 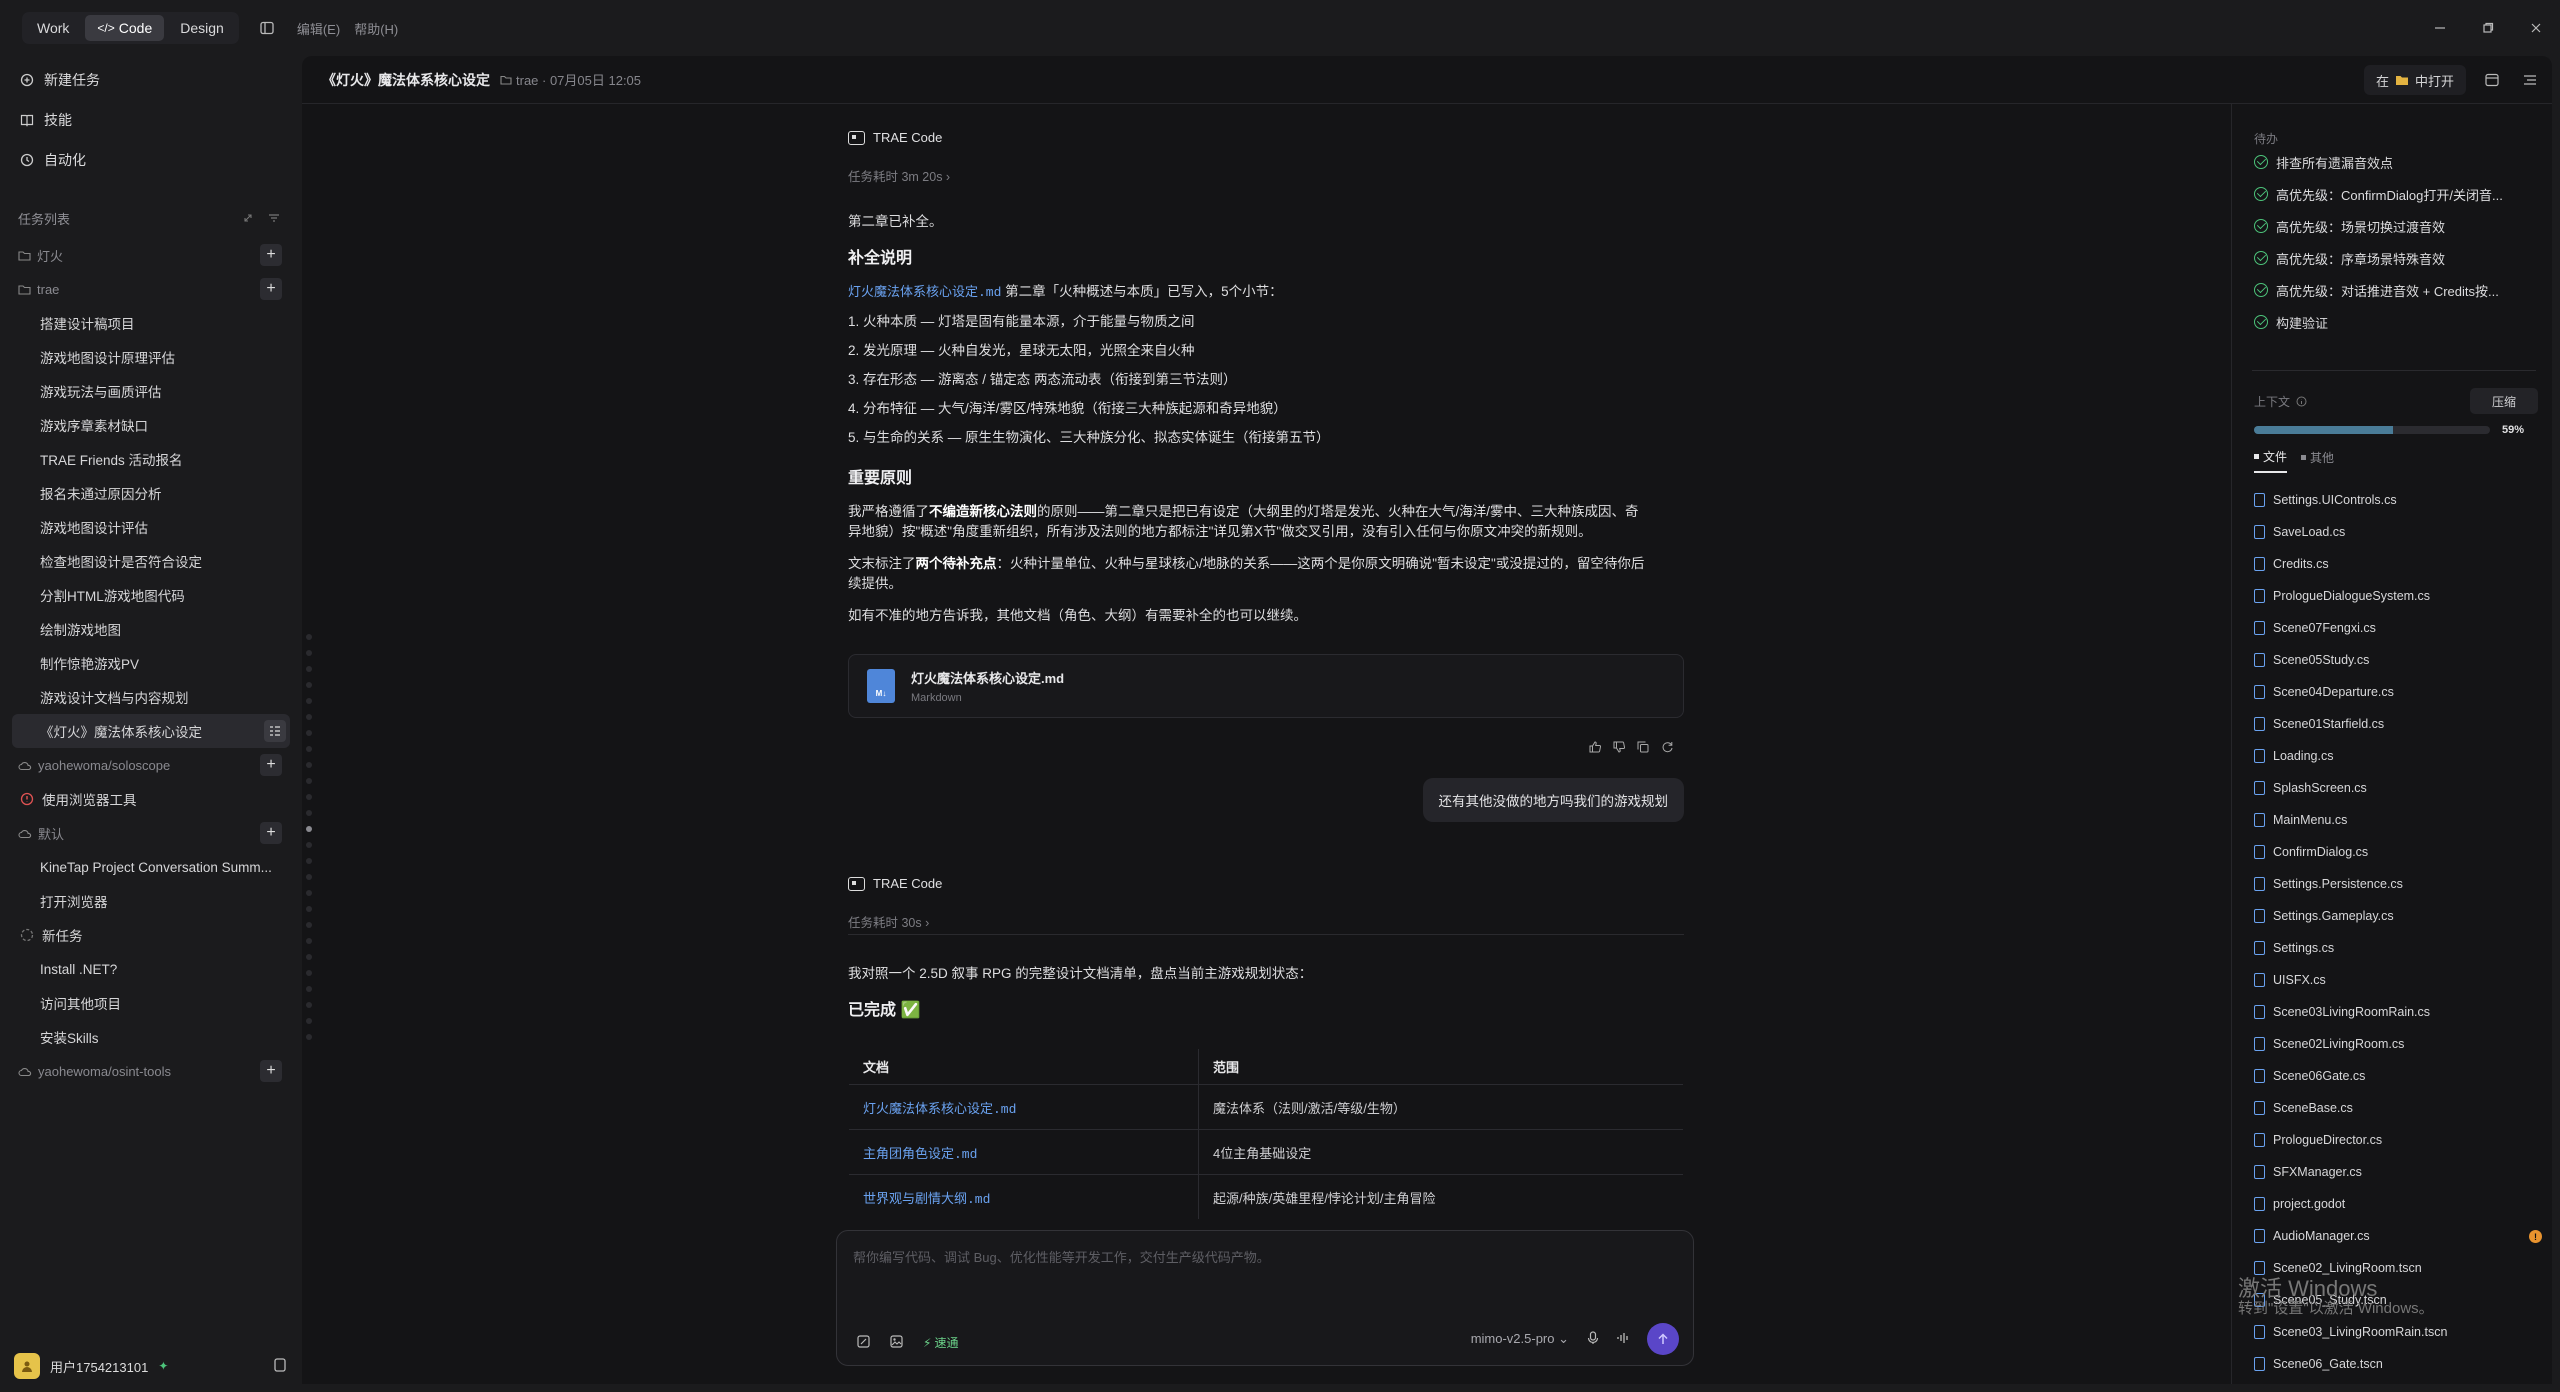 I want to click on mode-work: Work, so click(x=53, y=28).